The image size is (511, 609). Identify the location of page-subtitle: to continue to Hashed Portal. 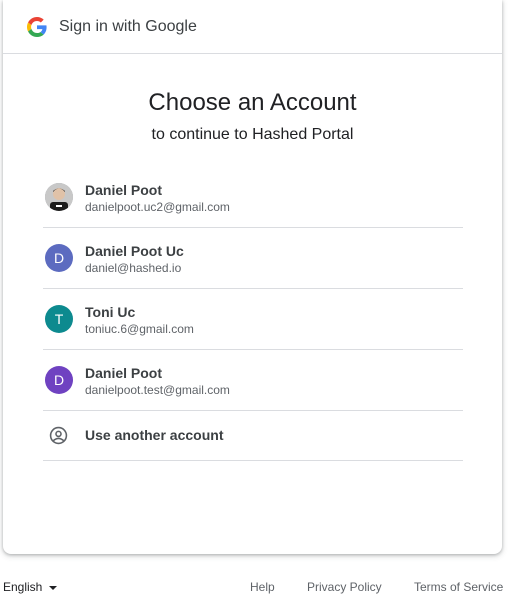
(252, 134).